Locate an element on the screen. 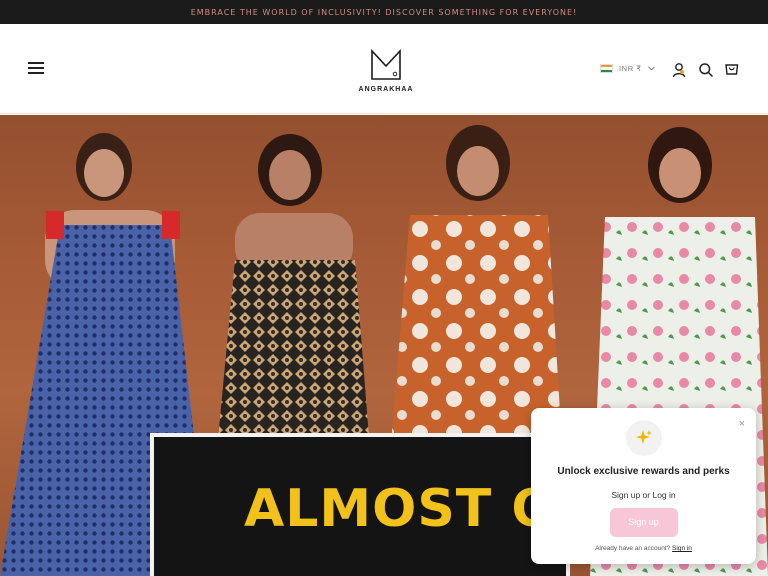 This screenshot has height=576, width=768. chevron-down-icon is located at coordinates (651, 68).